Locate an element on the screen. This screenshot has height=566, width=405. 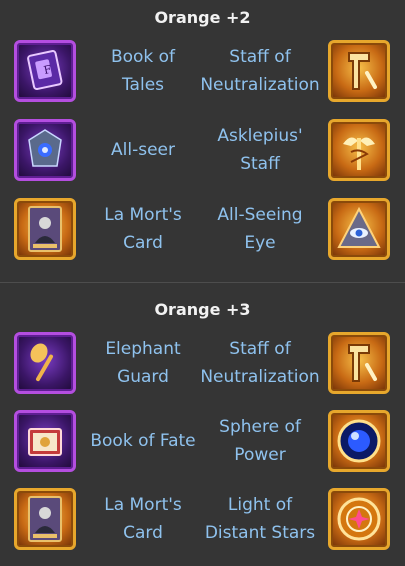
elephant-guard-icon is located at coordinates (45, 363).